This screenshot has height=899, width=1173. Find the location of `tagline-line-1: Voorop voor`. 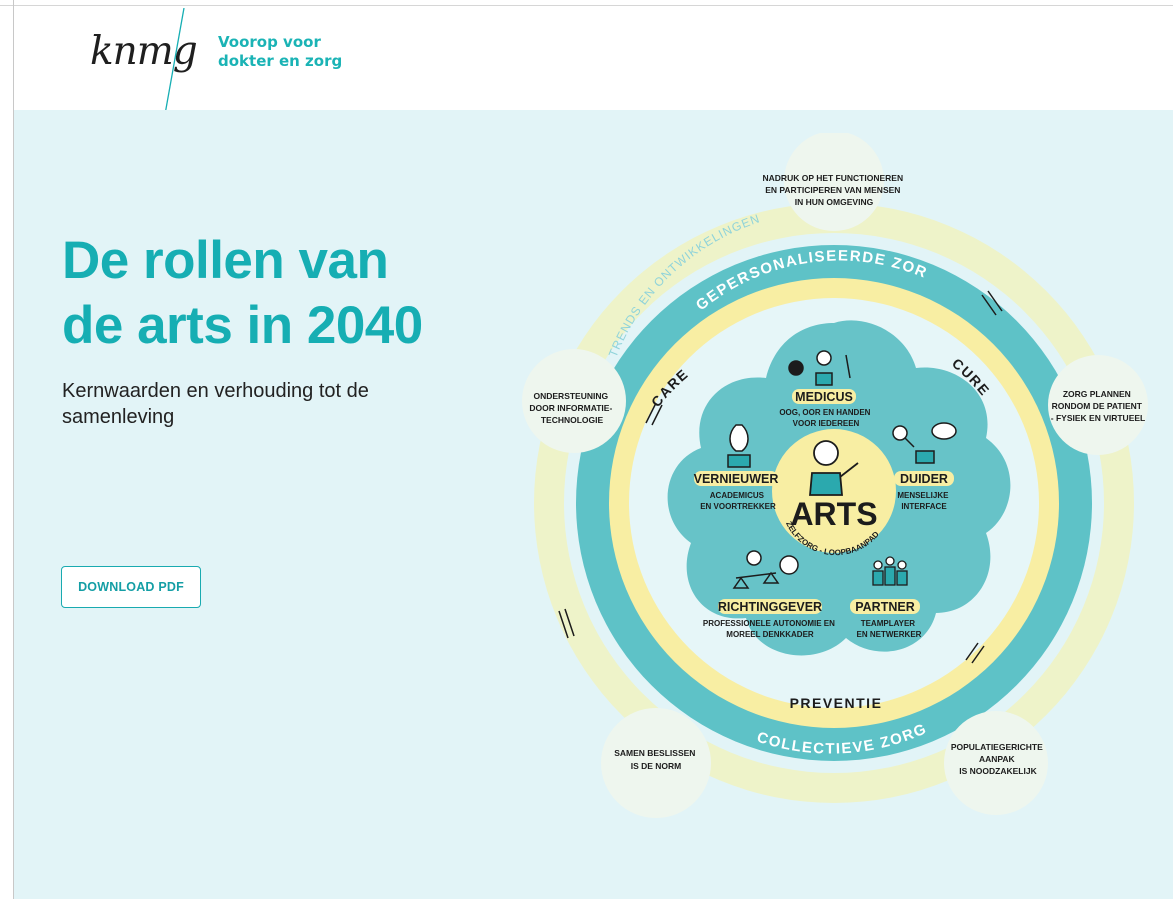

tagline-line-1: Voorop voor is located at coordinates (269, 42).